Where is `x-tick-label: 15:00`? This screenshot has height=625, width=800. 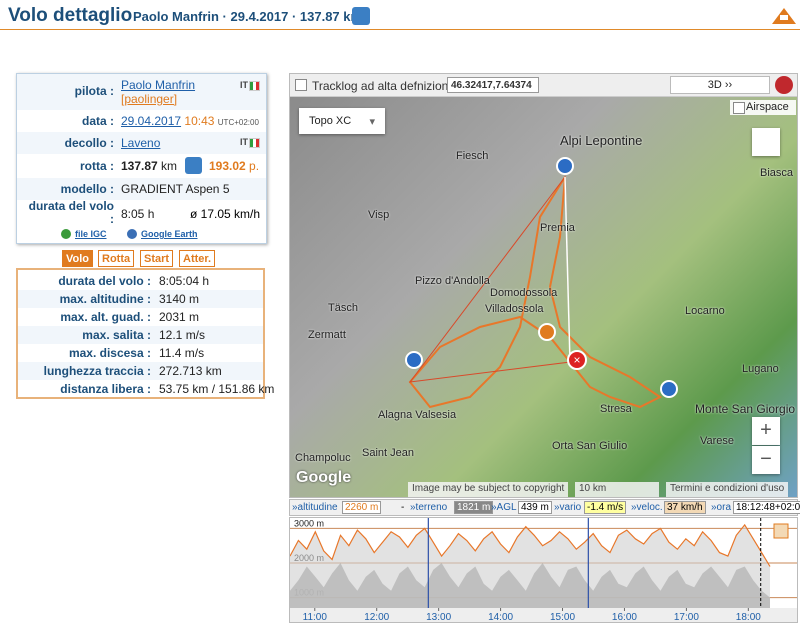
x-tick-label: 15:00 is located at coordinates (562, 617).